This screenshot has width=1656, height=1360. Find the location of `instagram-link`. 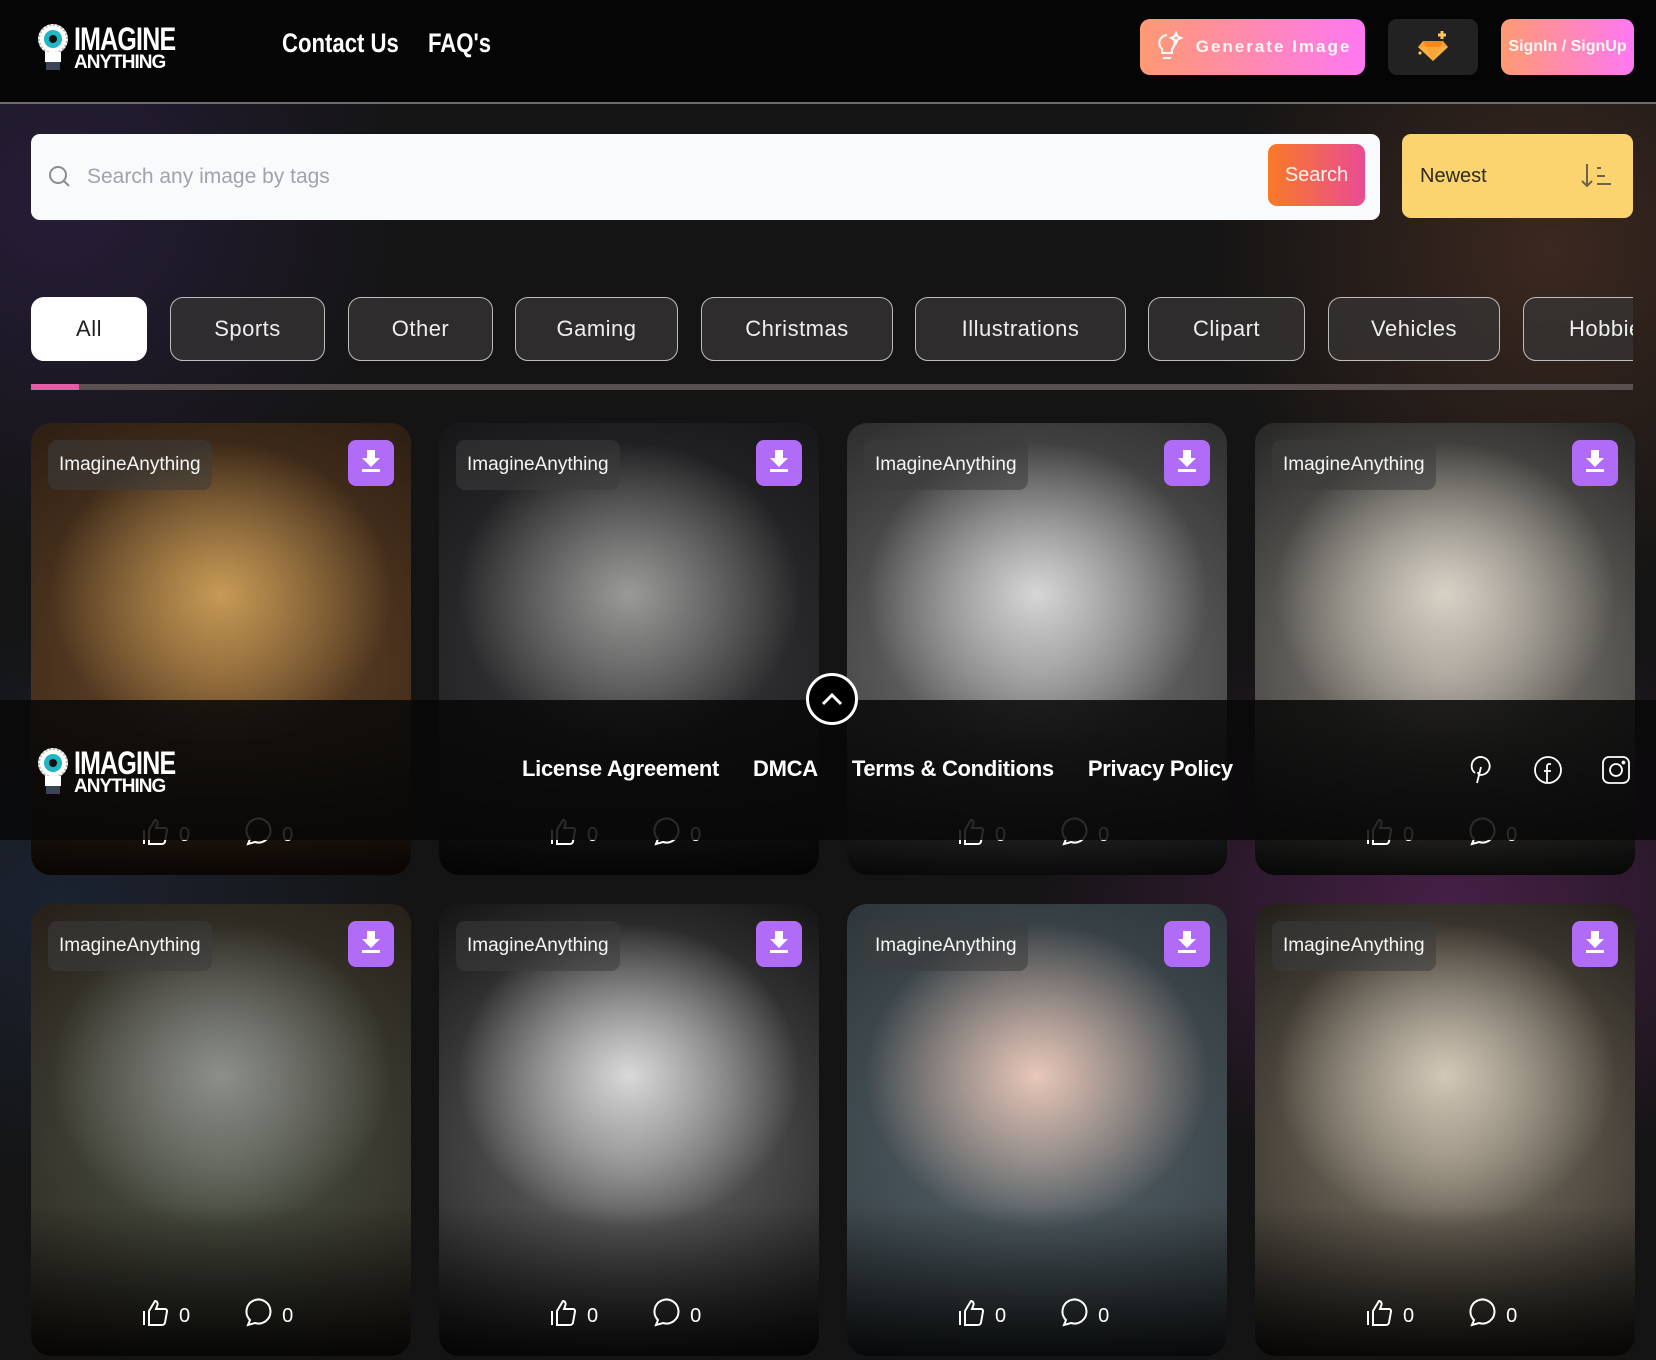

instagram-link is located at coordinates (1616, 770).